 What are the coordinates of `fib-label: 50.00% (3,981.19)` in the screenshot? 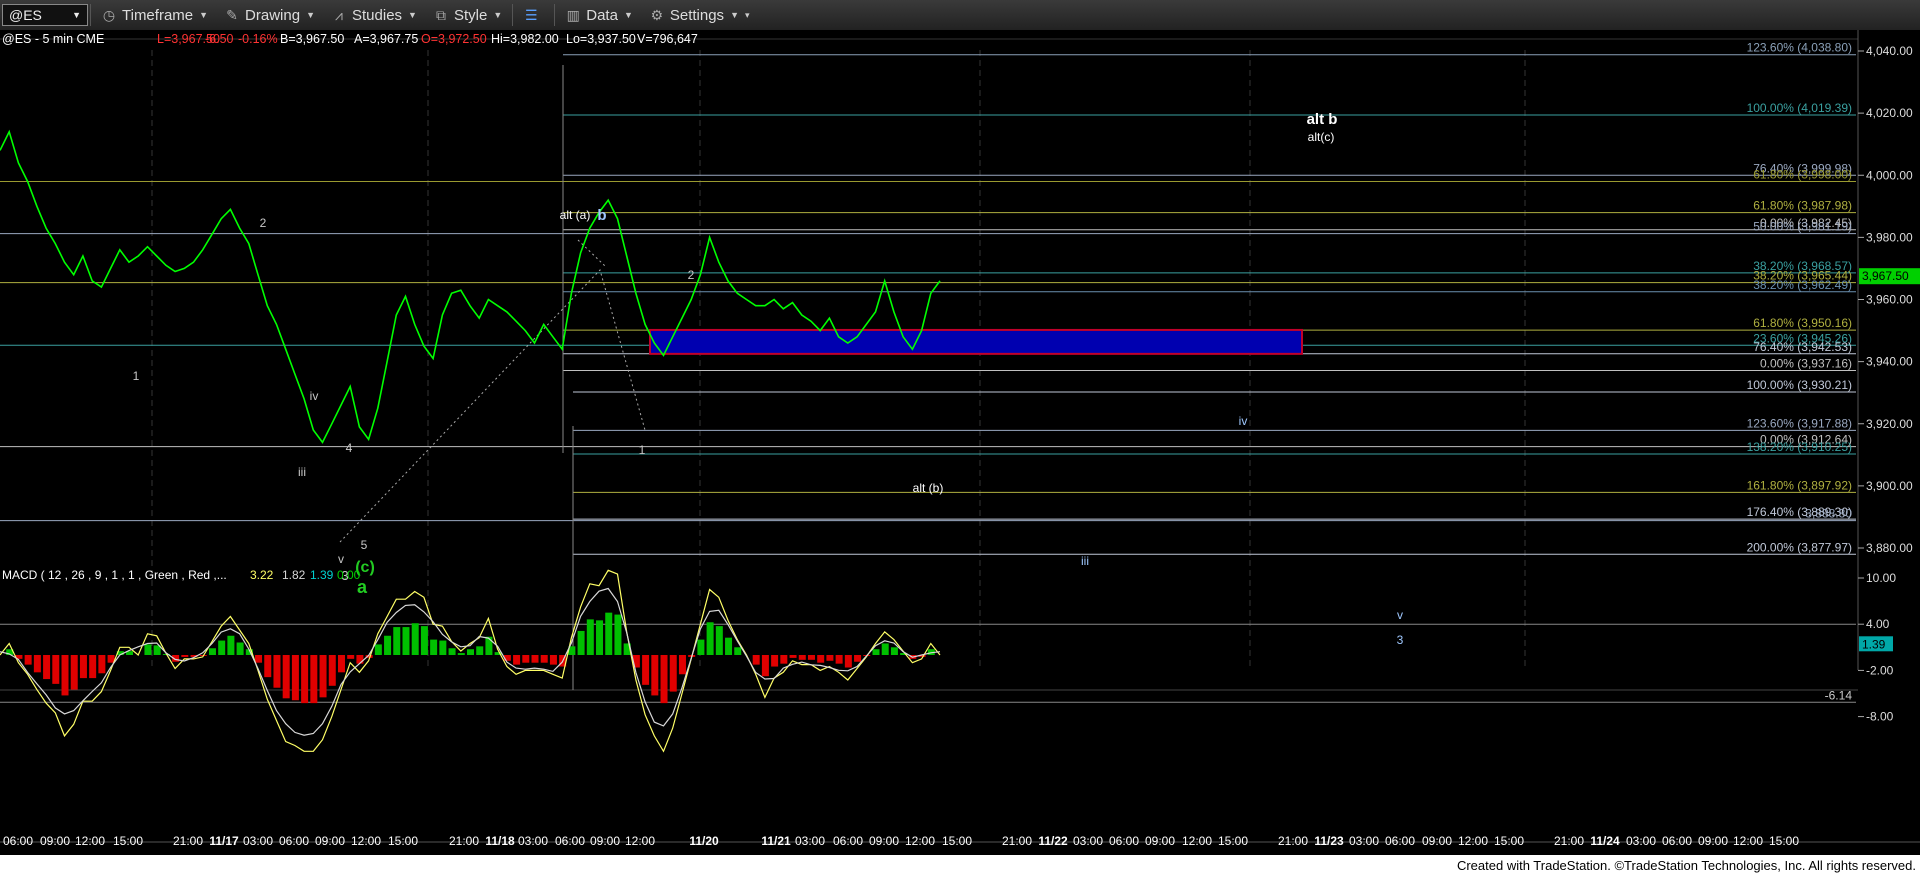 It's located at (1802, 227).